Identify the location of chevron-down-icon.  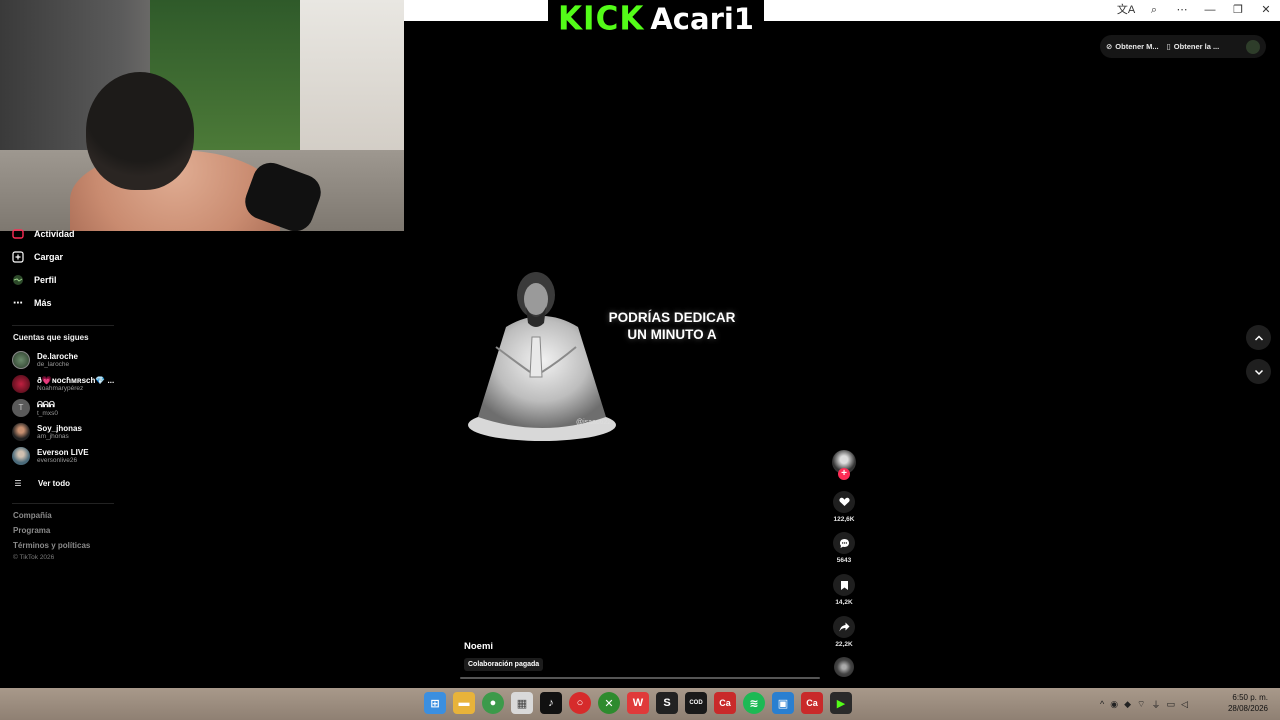
(1258, 372).